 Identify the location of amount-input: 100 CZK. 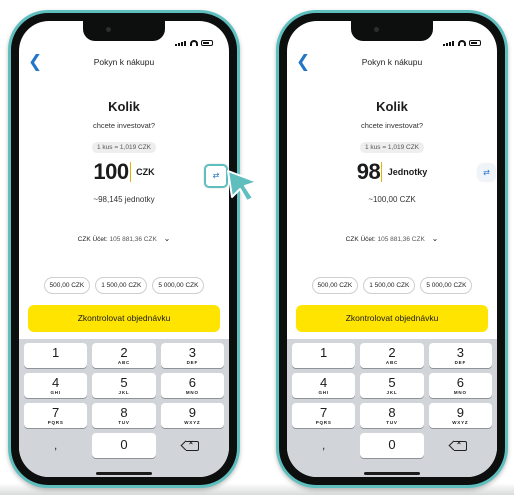
(124, 172).